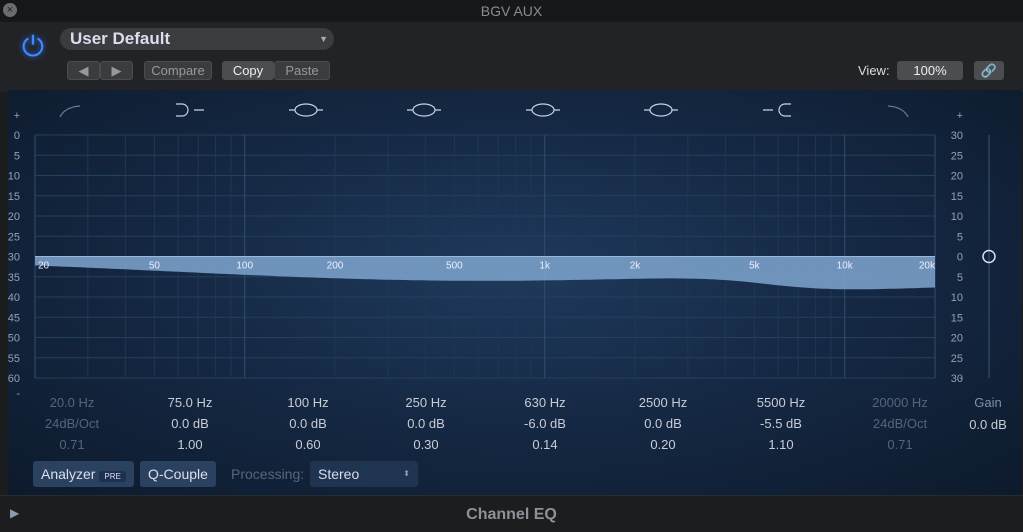 Image resolution: width=1023 pixels, height=532 pixels. What do you see at coordinates (33, 47) in the screenshot?
I see `power-icon: ⏻` at bounding box center [33, 47].